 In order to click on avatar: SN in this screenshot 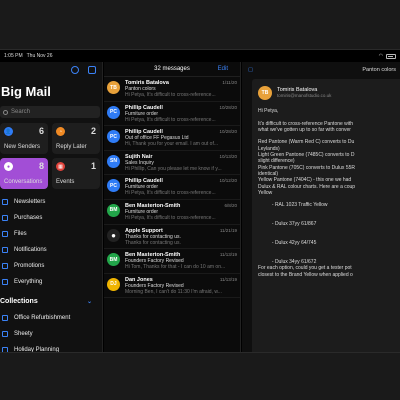, I will do `click(113, 161)`.